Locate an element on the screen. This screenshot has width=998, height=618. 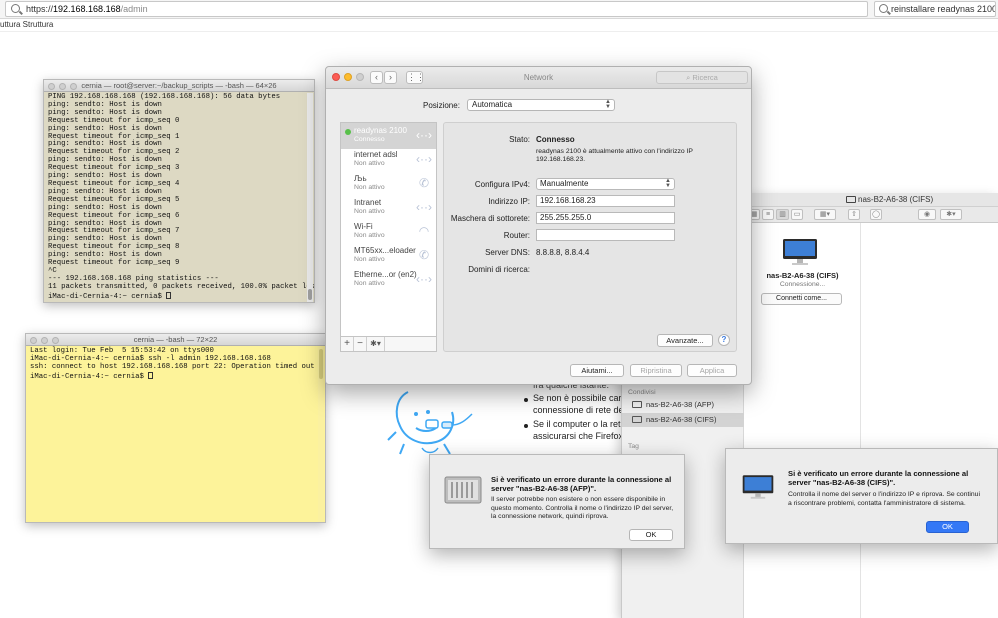
apply-button: Applica is located at coordinates (712, 370).